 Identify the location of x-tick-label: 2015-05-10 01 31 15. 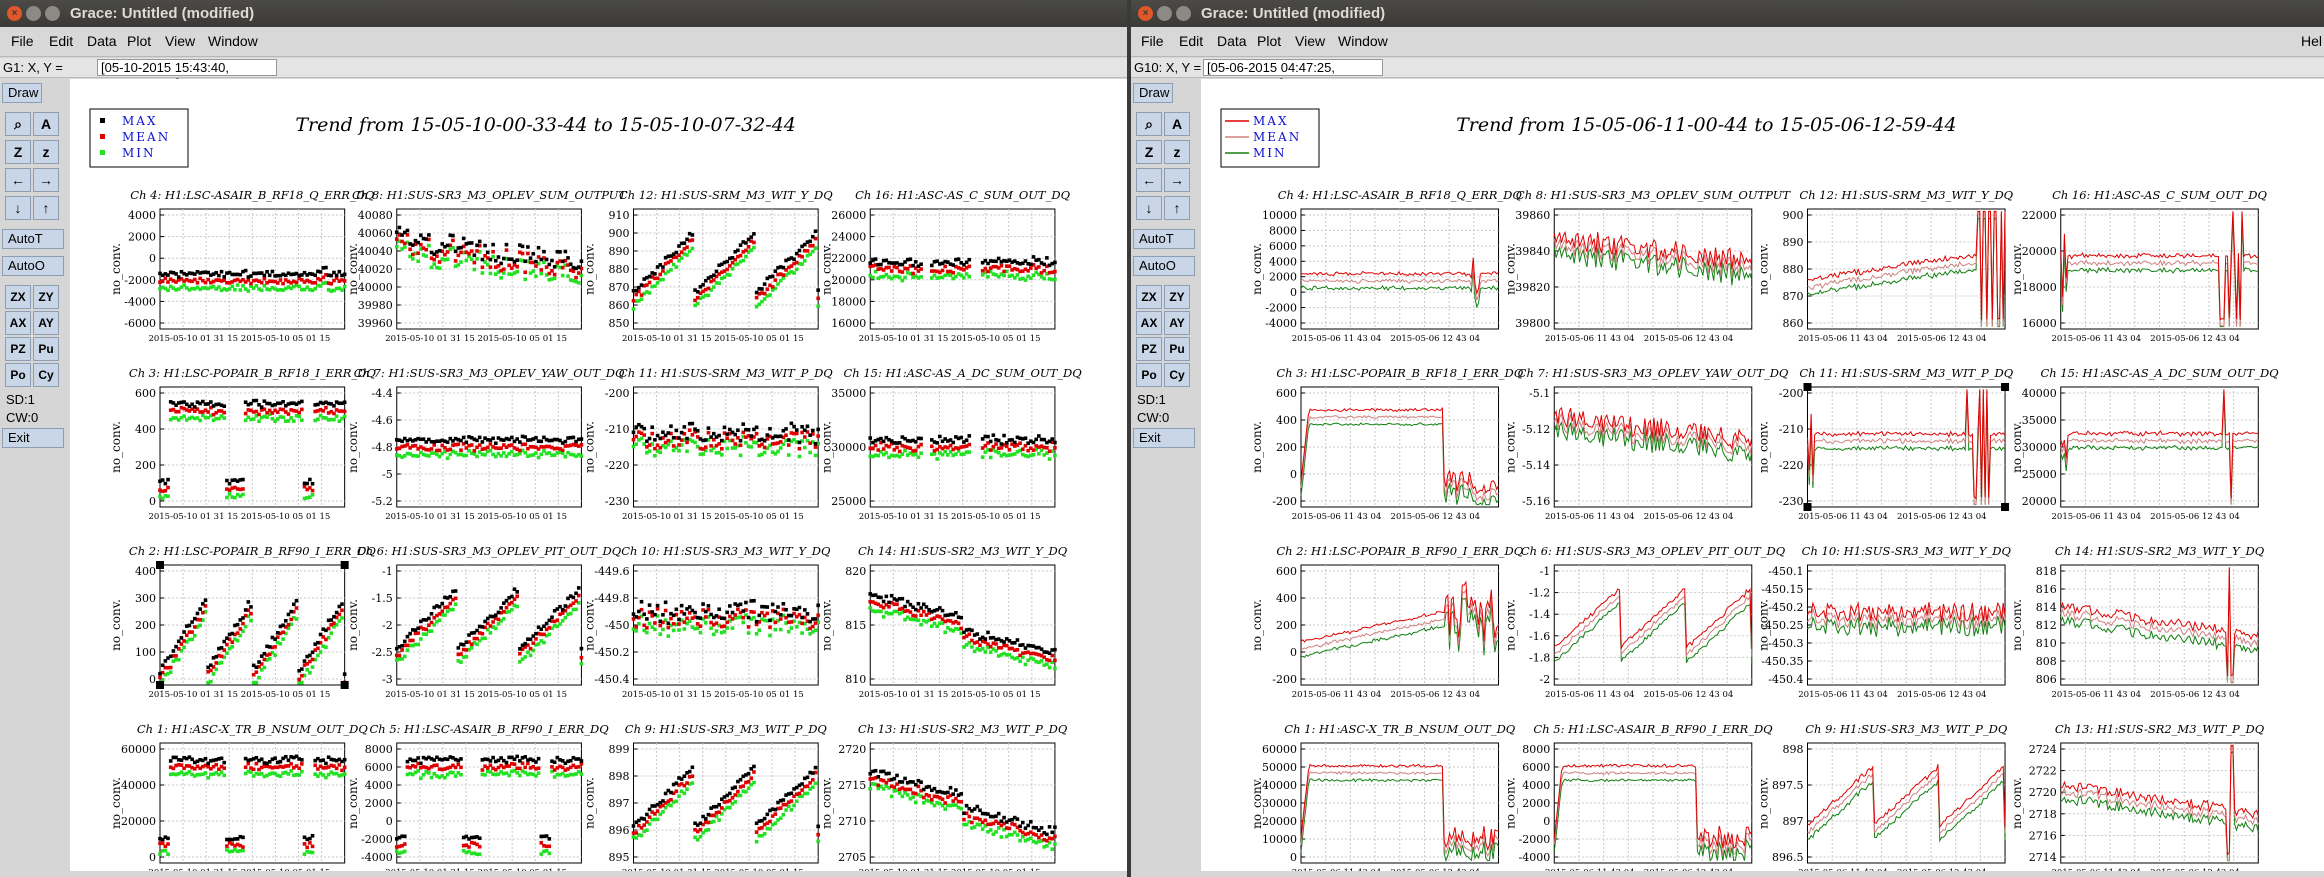
(667, 695).